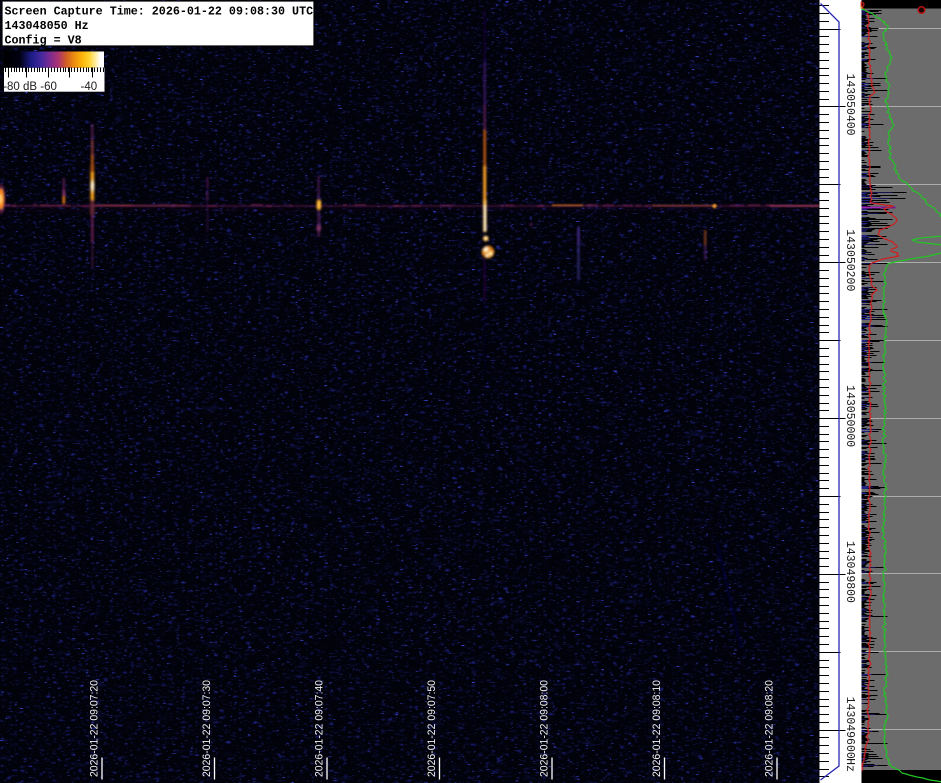 The height and width of the screenshot is (783, 941). I want to click on svg-text: 2026-01-22 09:07:30, so click(207, 728).